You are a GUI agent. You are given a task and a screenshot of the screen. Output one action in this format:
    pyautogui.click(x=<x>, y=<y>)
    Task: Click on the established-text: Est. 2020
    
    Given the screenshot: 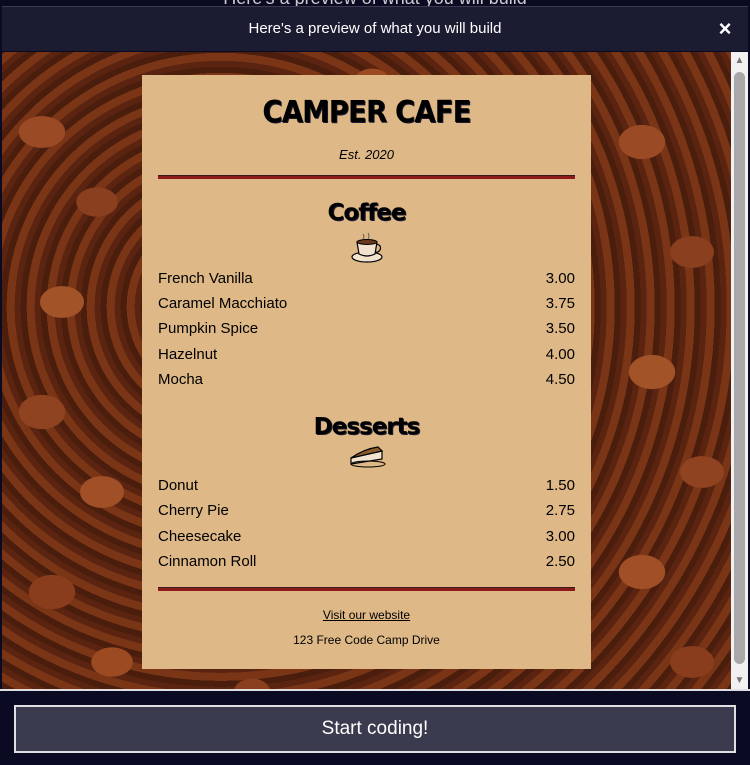 What is the action you would take?
    pyautogui.click(x=366, y=154)
    